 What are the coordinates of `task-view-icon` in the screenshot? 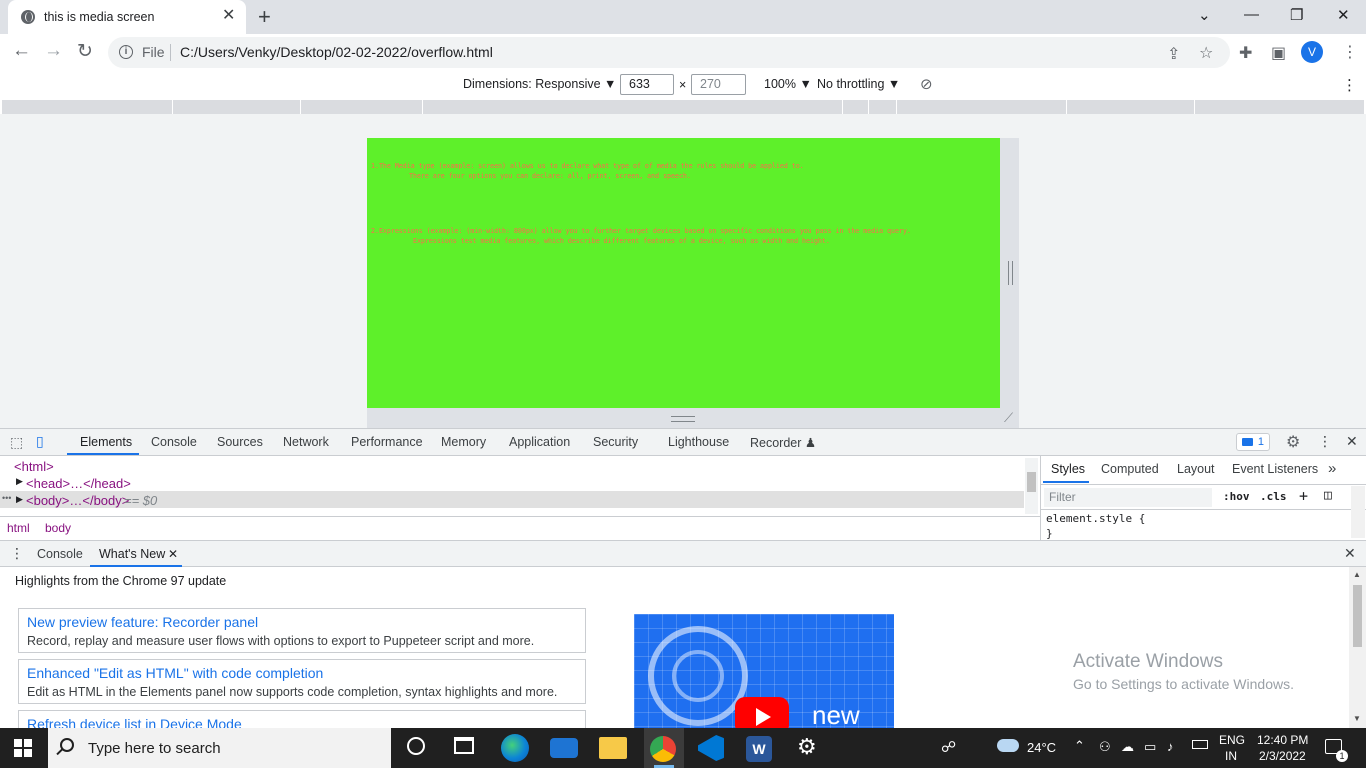 It's located at (464, 745).